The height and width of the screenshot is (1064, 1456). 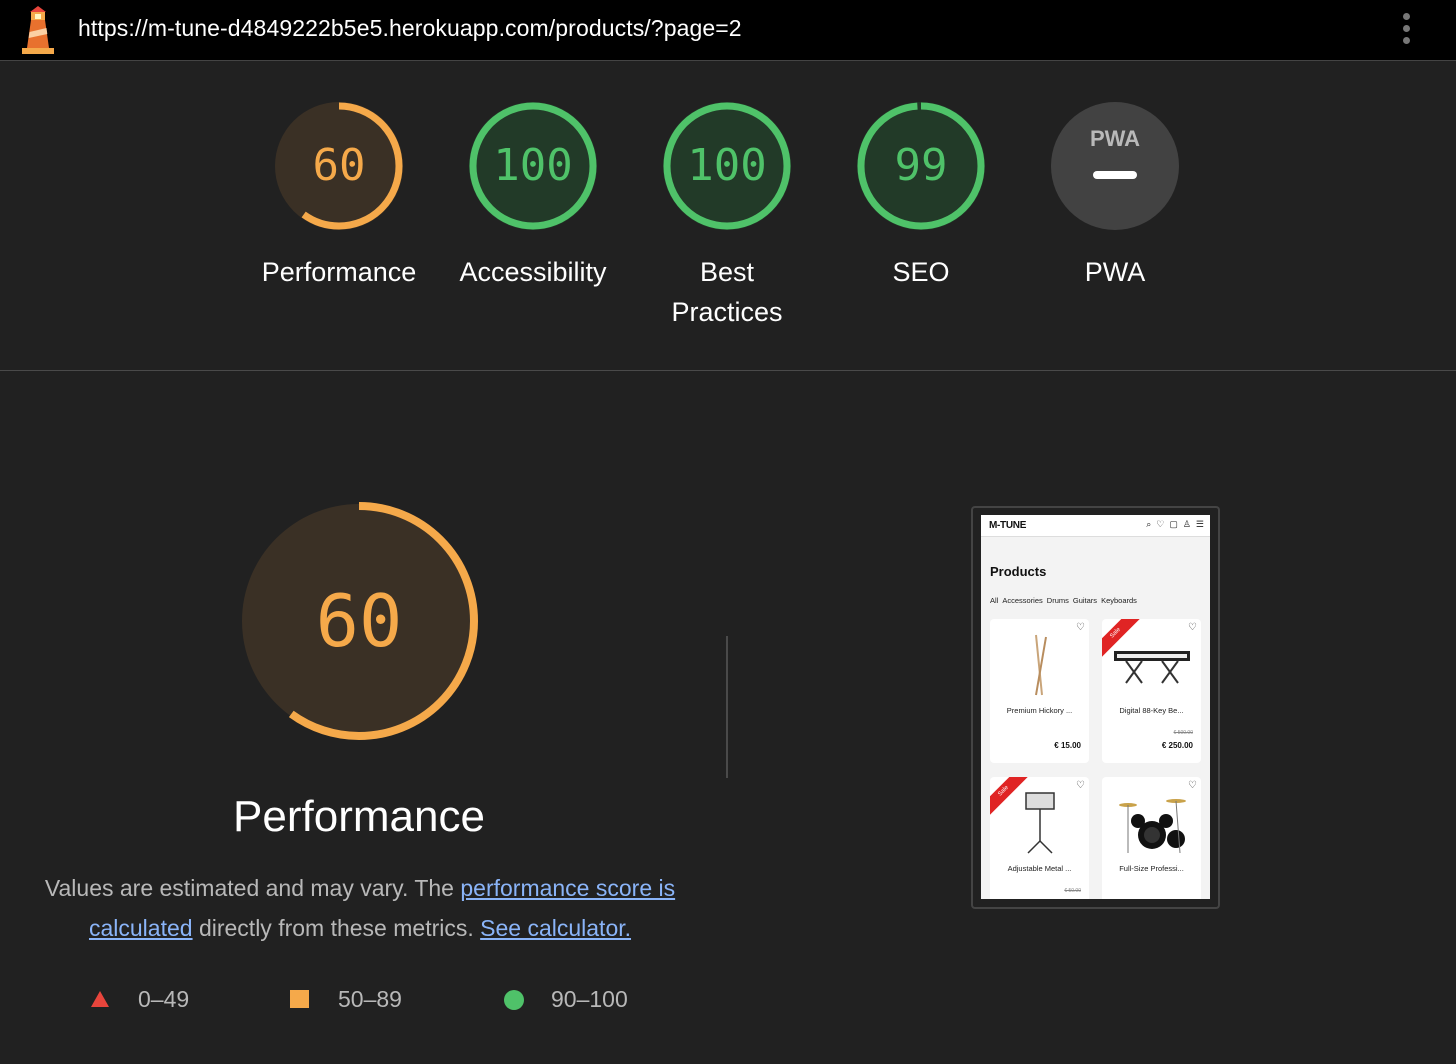 I want to click on product-old-price: € 500.00, so click(x=1183, y=733).